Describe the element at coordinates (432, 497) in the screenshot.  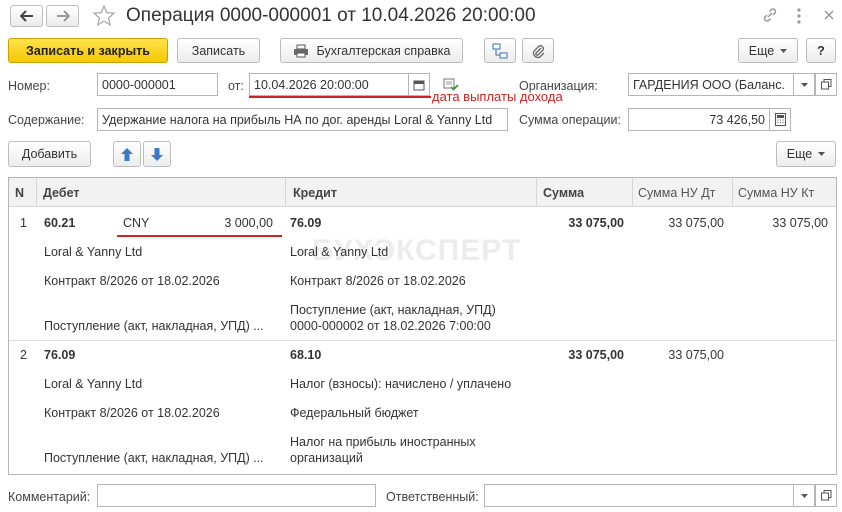
I see `responsible-label: Ответственный:` at that location.